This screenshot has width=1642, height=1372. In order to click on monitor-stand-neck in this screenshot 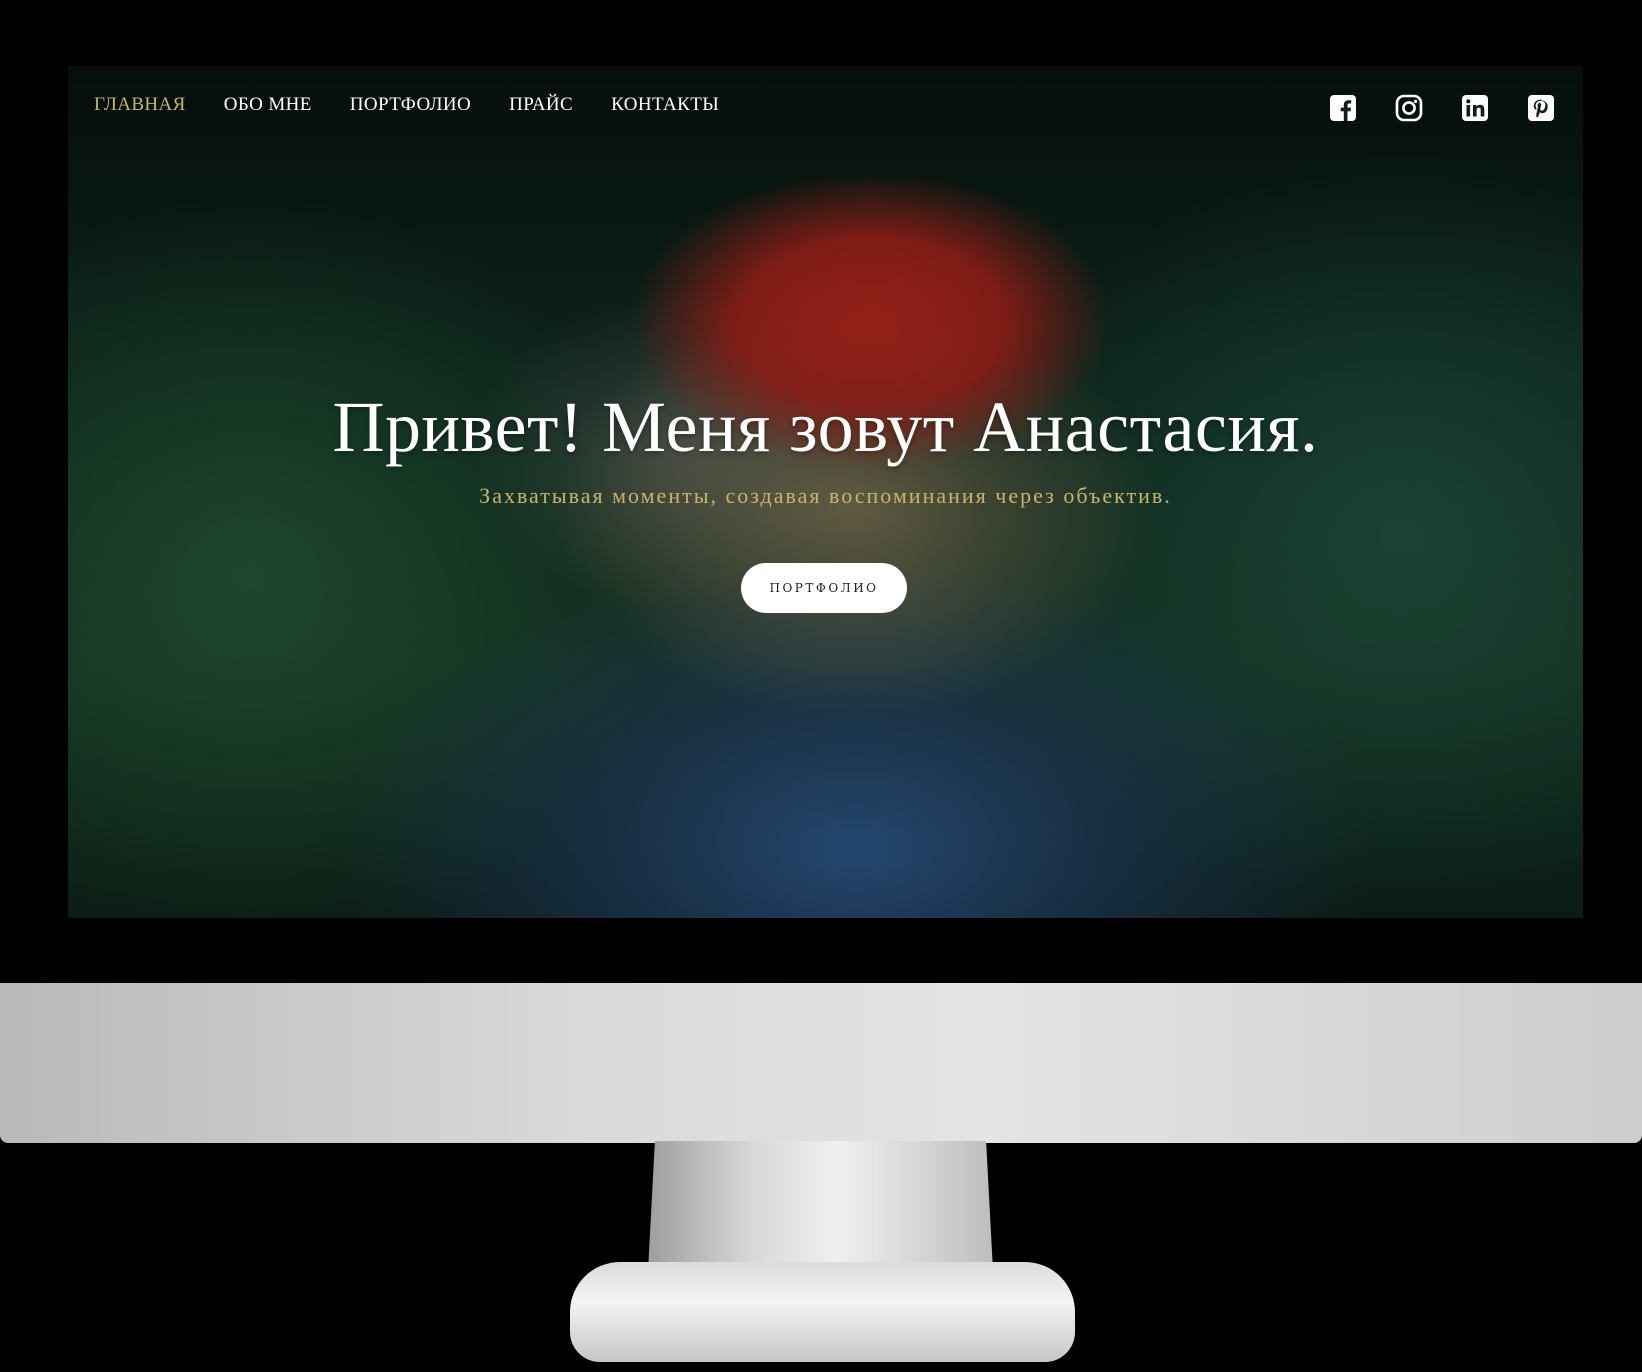, I will do `click(820, 1206)`.